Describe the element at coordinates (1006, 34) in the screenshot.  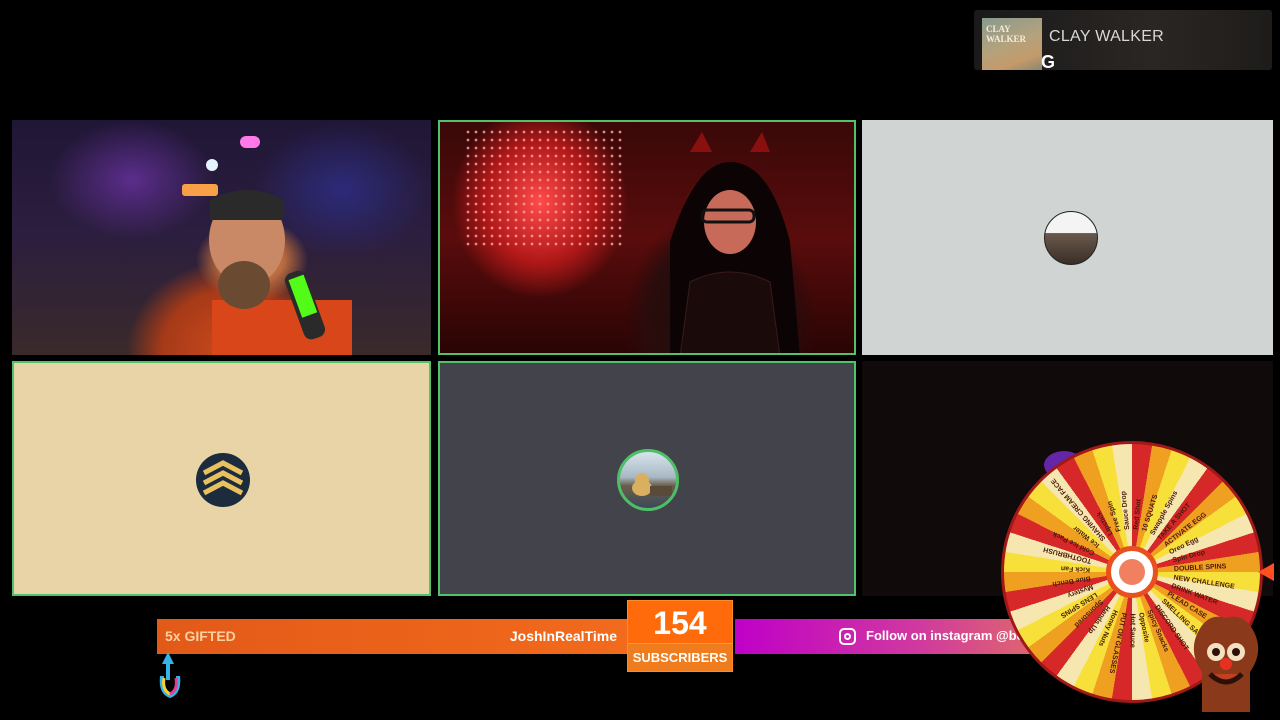
I see `album-art-text: CLAY WALKER` at that location.